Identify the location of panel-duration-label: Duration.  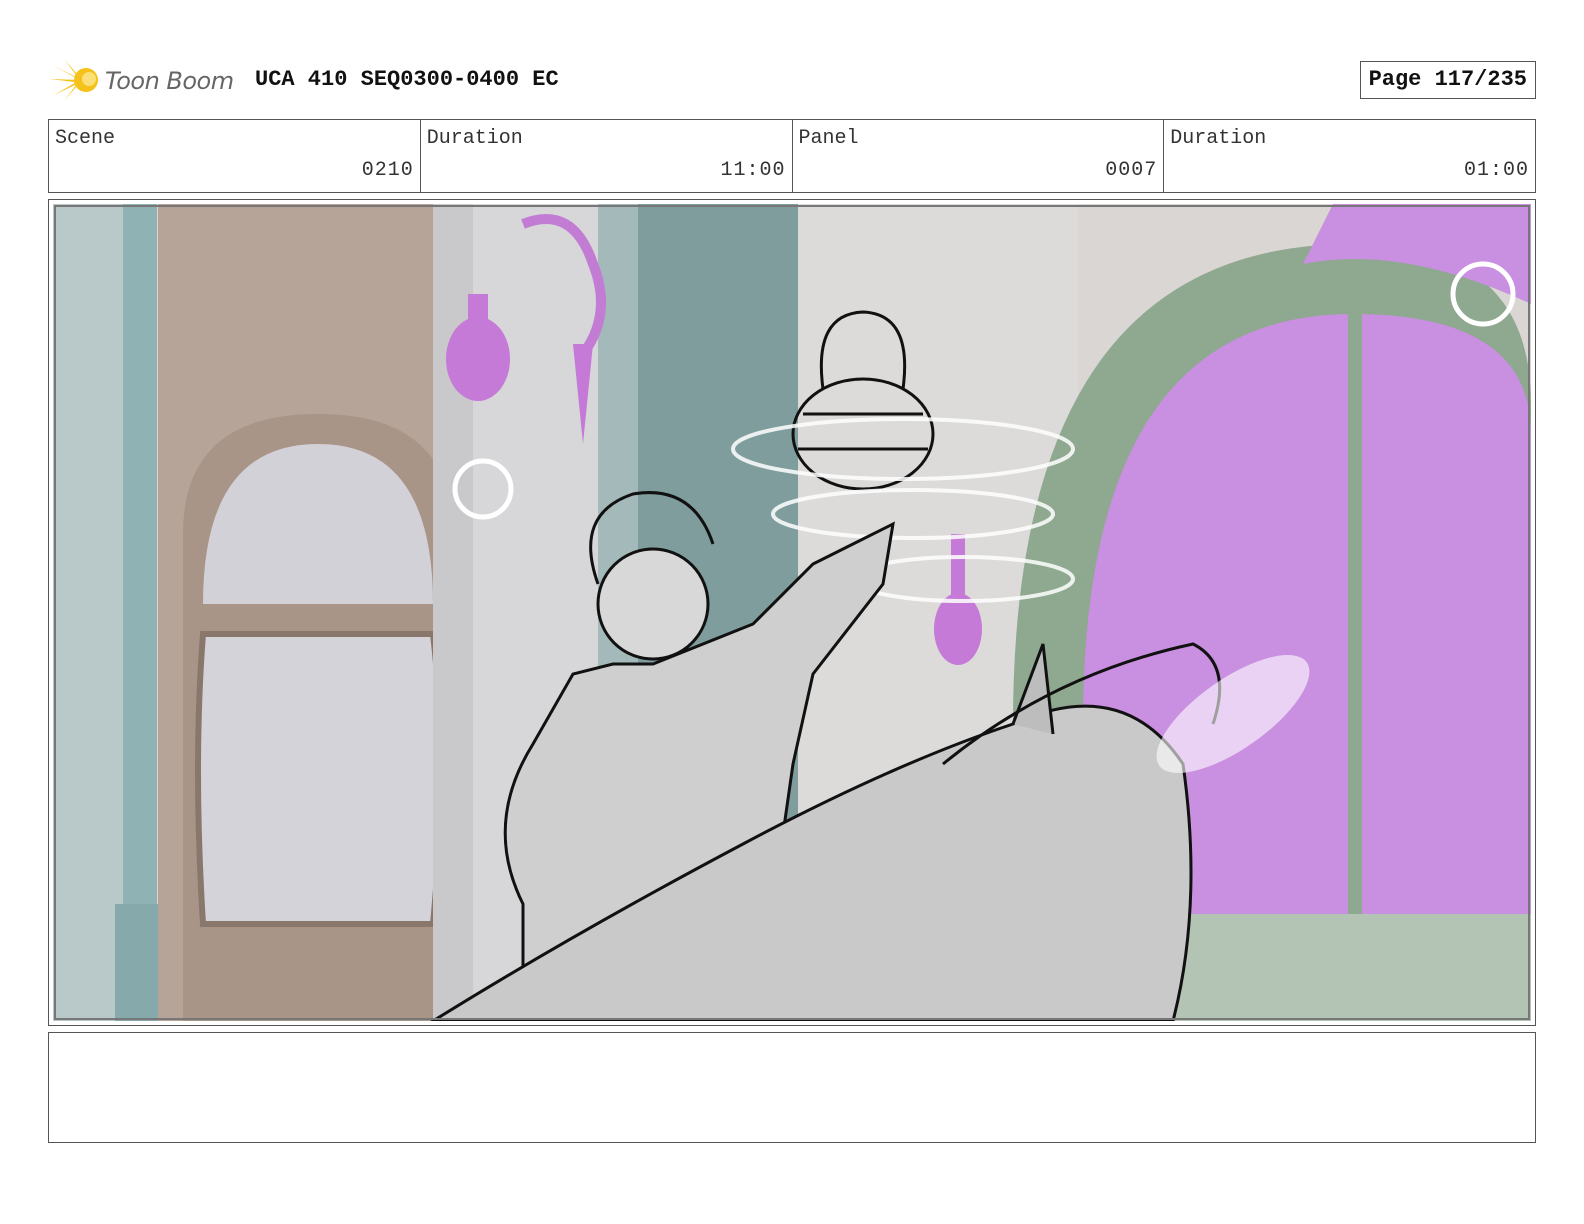
(1218, 138).